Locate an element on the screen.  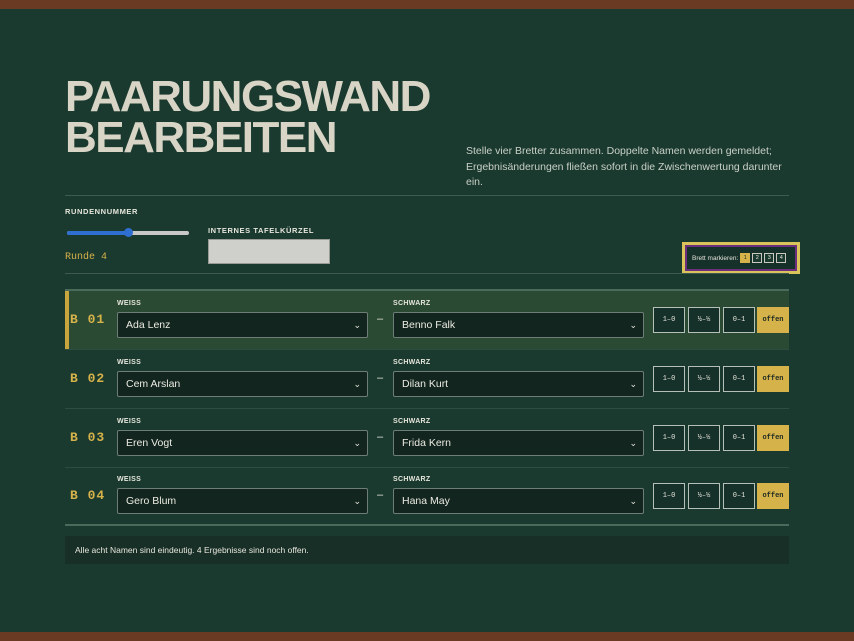
white-player-name: Ada Lenz is located at coordinates (148, 325).